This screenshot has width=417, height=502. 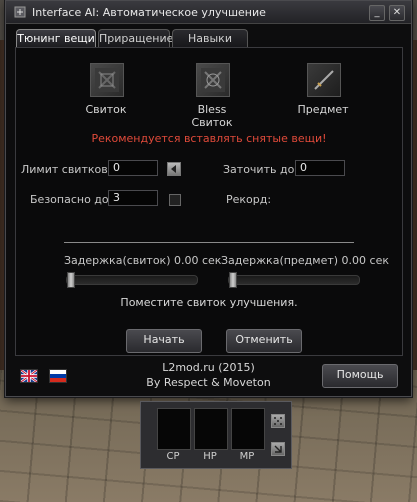 What do you see at coordinates (264, 341) in the screenshot?
I see `cancel-button: Отменить` at bounding box center [264, 341].